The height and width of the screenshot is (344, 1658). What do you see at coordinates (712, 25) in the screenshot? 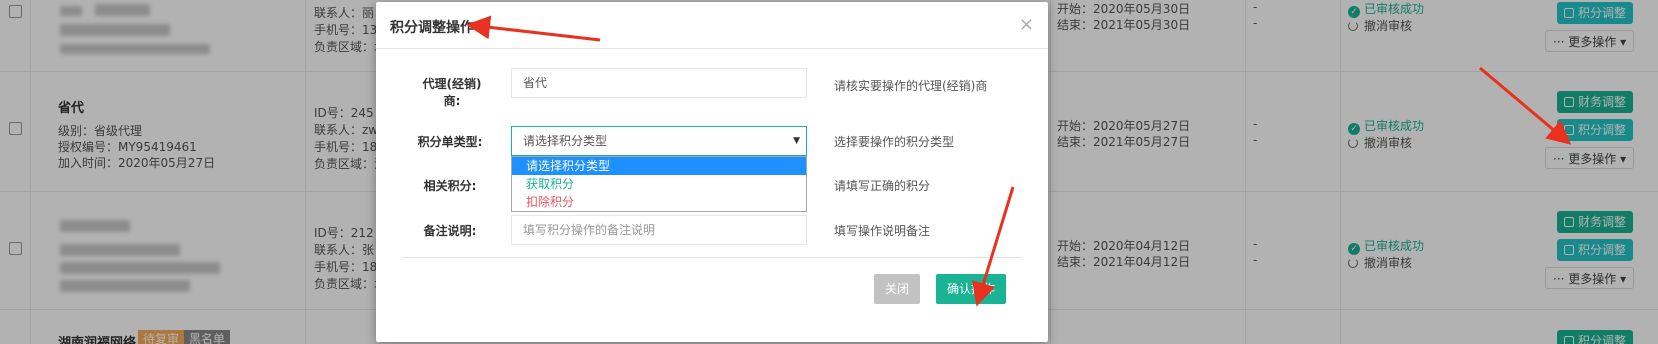
I see `modal-header: 积分调整操作 ×` at bounding box center [712, 25].